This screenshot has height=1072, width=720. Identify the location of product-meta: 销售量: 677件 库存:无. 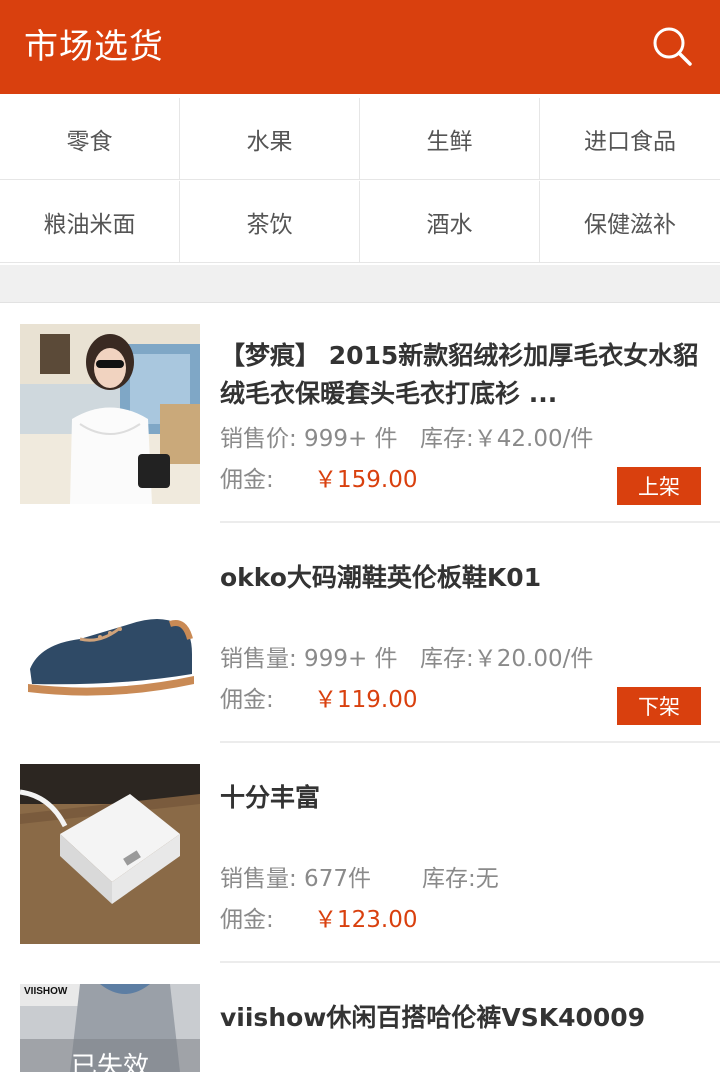
(359, 876).